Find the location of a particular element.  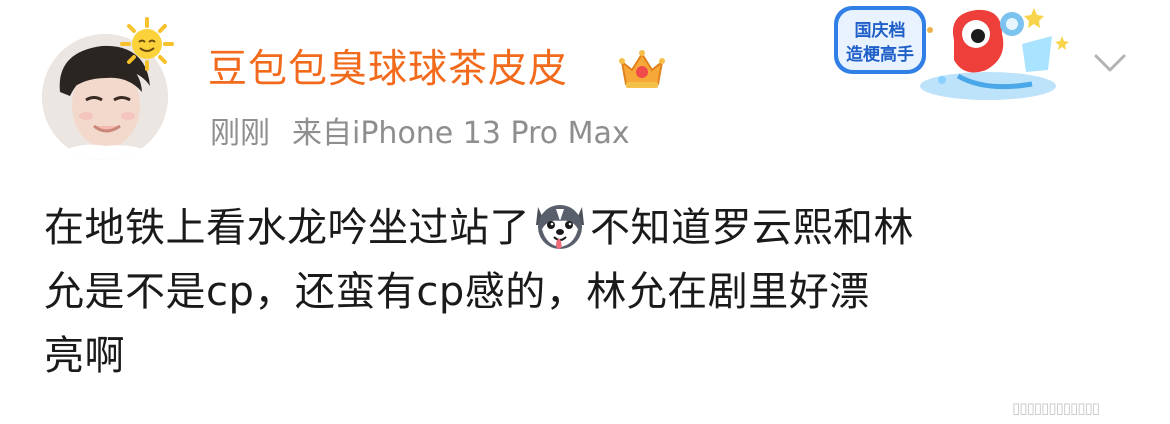

crown-icon is located at coordinates (642, 69).